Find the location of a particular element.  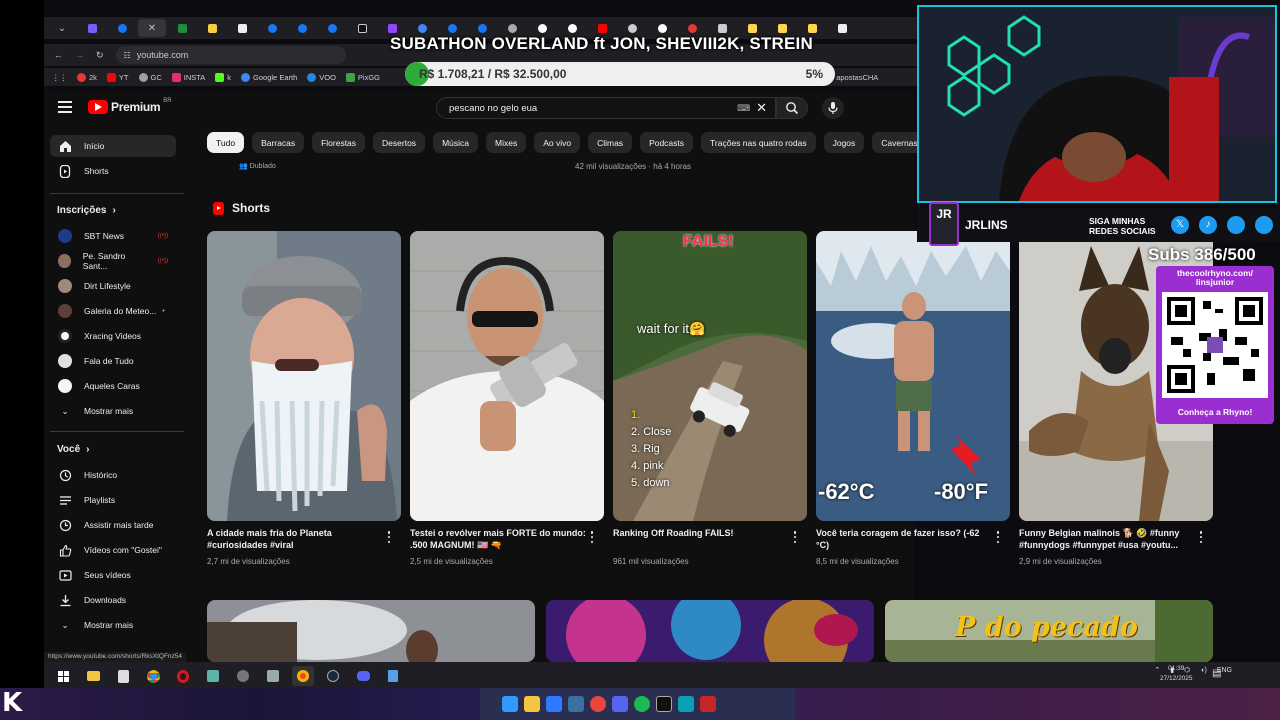

filter-chip: Música is located at coordinates (455, 142).